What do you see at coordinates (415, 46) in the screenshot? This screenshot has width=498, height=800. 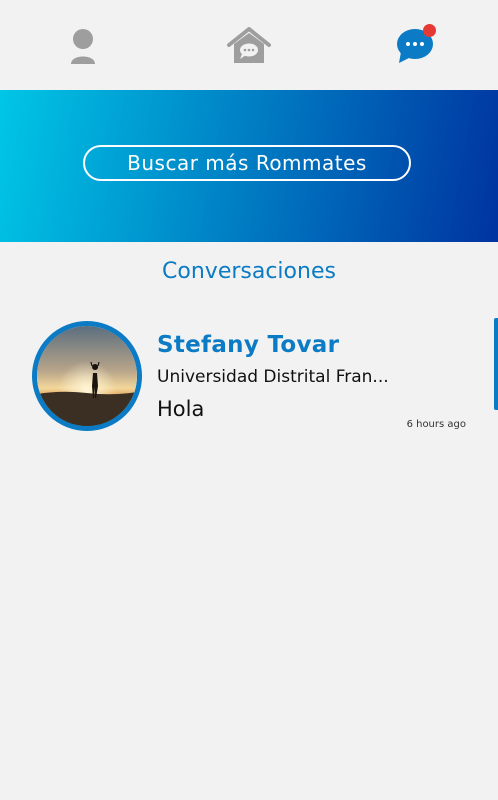 I see `messages-tab` at bounding box center [415, 46].